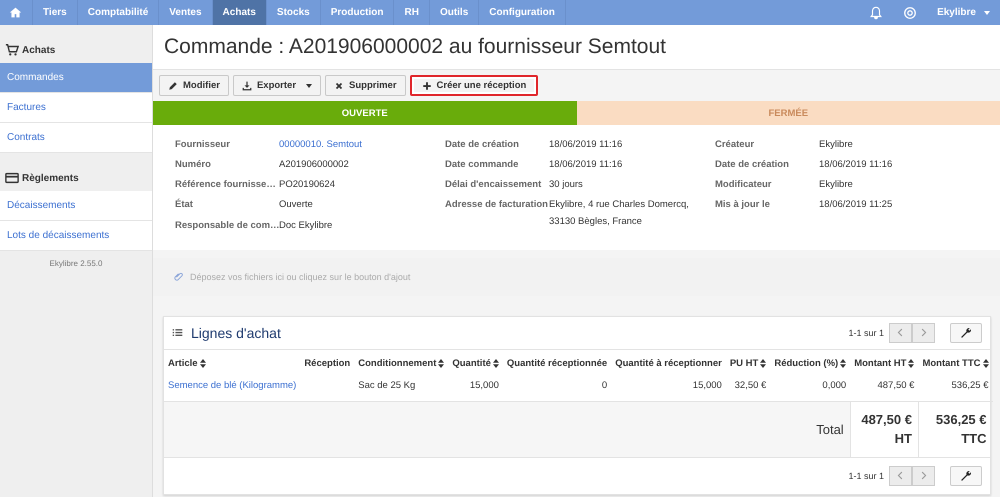 This screenshot has width=1000, height=497. What do you see at coordinates (743, 185) in the screenshot?
I see `field-label: Modificateur` at bounding box center [743, 185].